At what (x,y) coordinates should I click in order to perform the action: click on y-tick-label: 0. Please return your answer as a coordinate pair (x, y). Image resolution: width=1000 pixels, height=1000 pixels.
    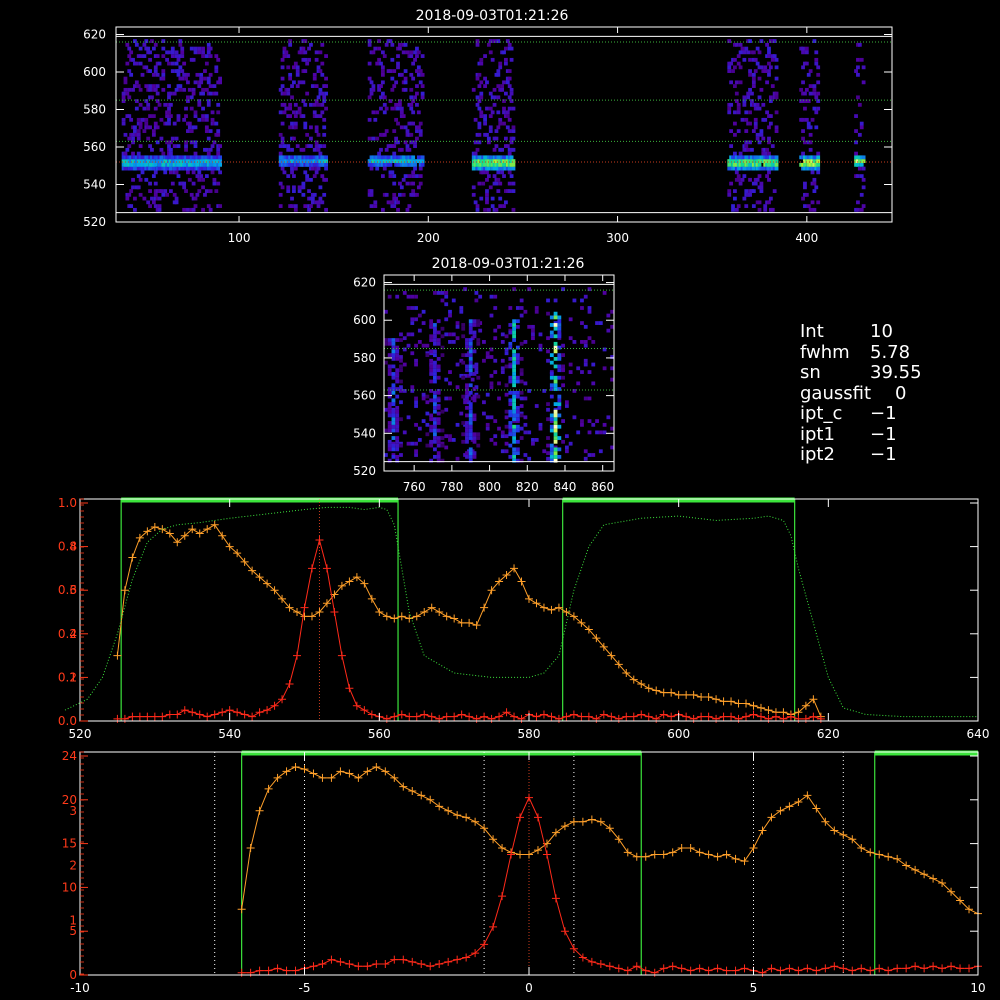
    Looking at the image, I should click on (73, 975).